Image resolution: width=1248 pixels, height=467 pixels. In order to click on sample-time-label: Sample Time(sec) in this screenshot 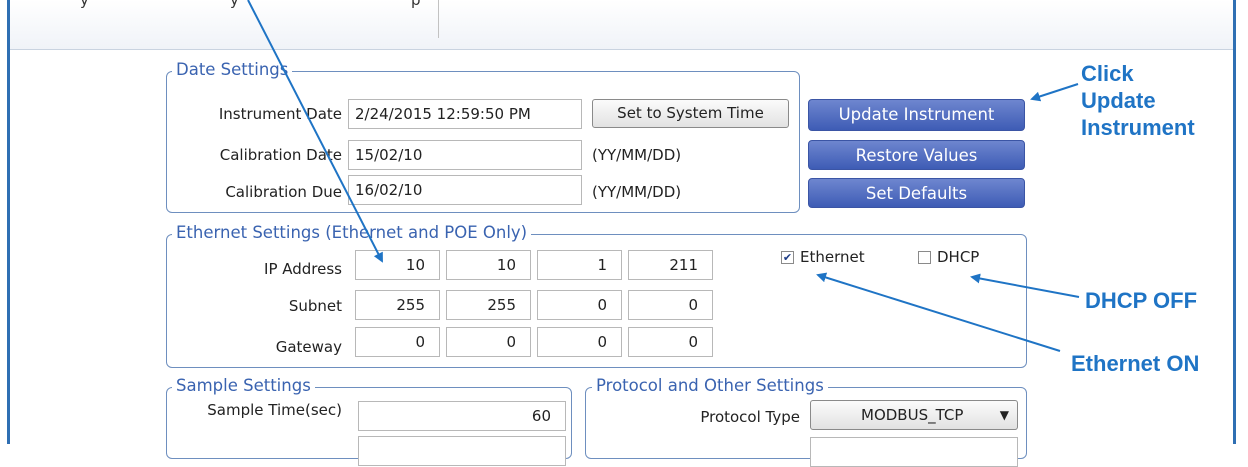, I will do `click(274, 410)`.